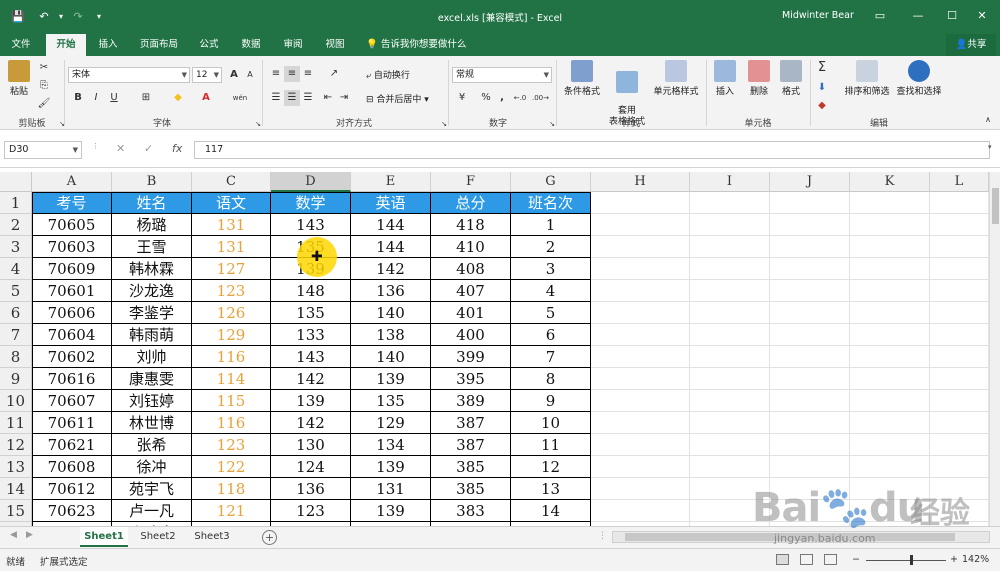 This screenshot has width=1000, height=571. I want to click on table-cell: 徐冲, so click(152, 467).